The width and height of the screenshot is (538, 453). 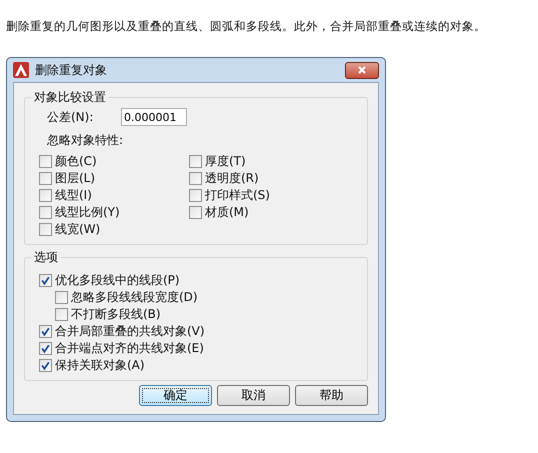 What do you see at coordinates (100, 365) in the screenshot?
I see `checkbox-label: 保持关联对象(A)` at bounding box center [100, 365].